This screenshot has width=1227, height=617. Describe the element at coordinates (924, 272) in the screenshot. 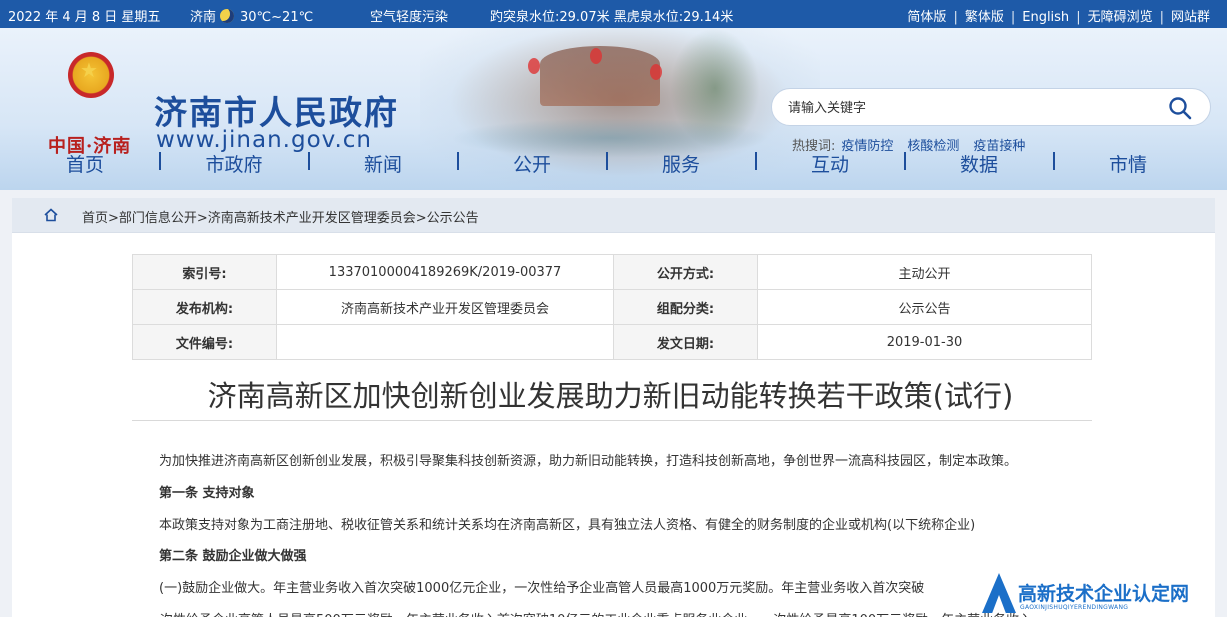

I see `open-mode-value: 主动公开` at that location.